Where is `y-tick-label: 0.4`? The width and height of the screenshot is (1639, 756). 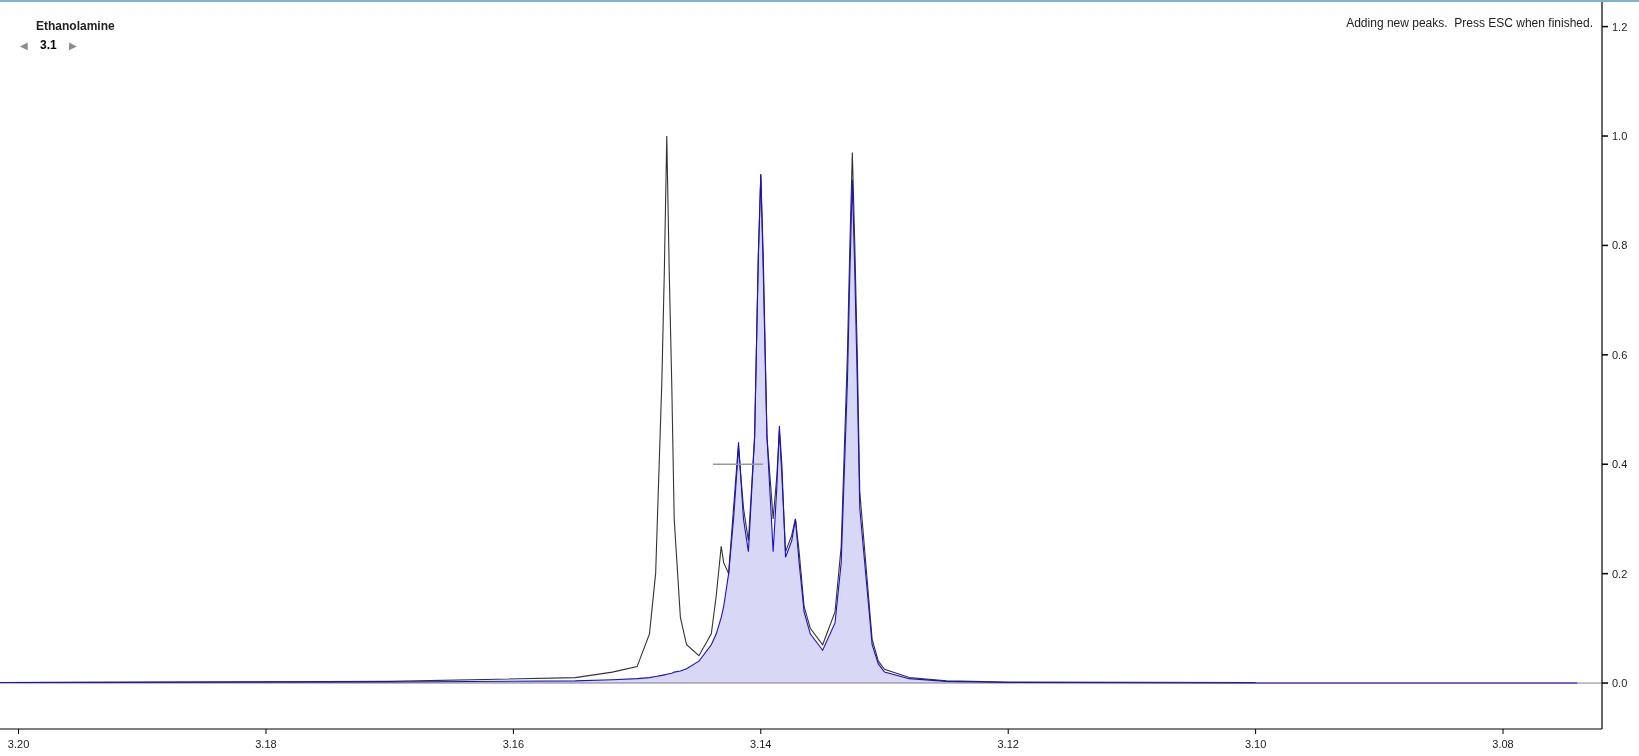
y-tick-label: 0.4 is located at coordinates (1620, 464).